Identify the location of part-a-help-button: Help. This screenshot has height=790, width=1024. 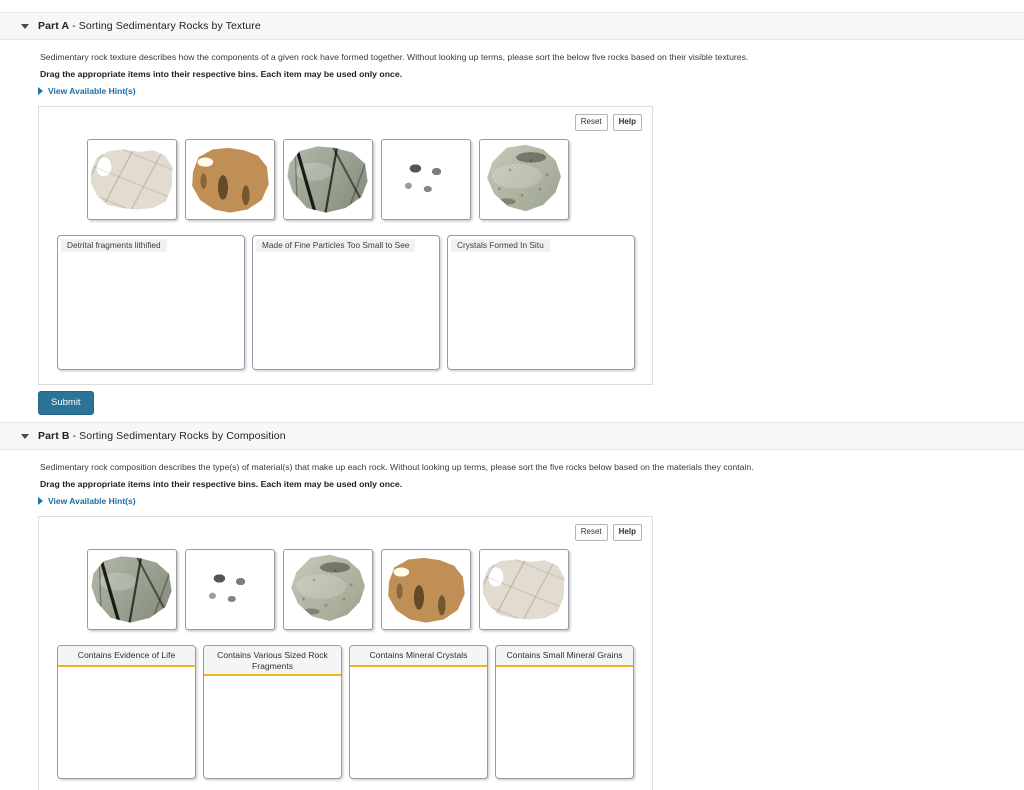
(627, 122).